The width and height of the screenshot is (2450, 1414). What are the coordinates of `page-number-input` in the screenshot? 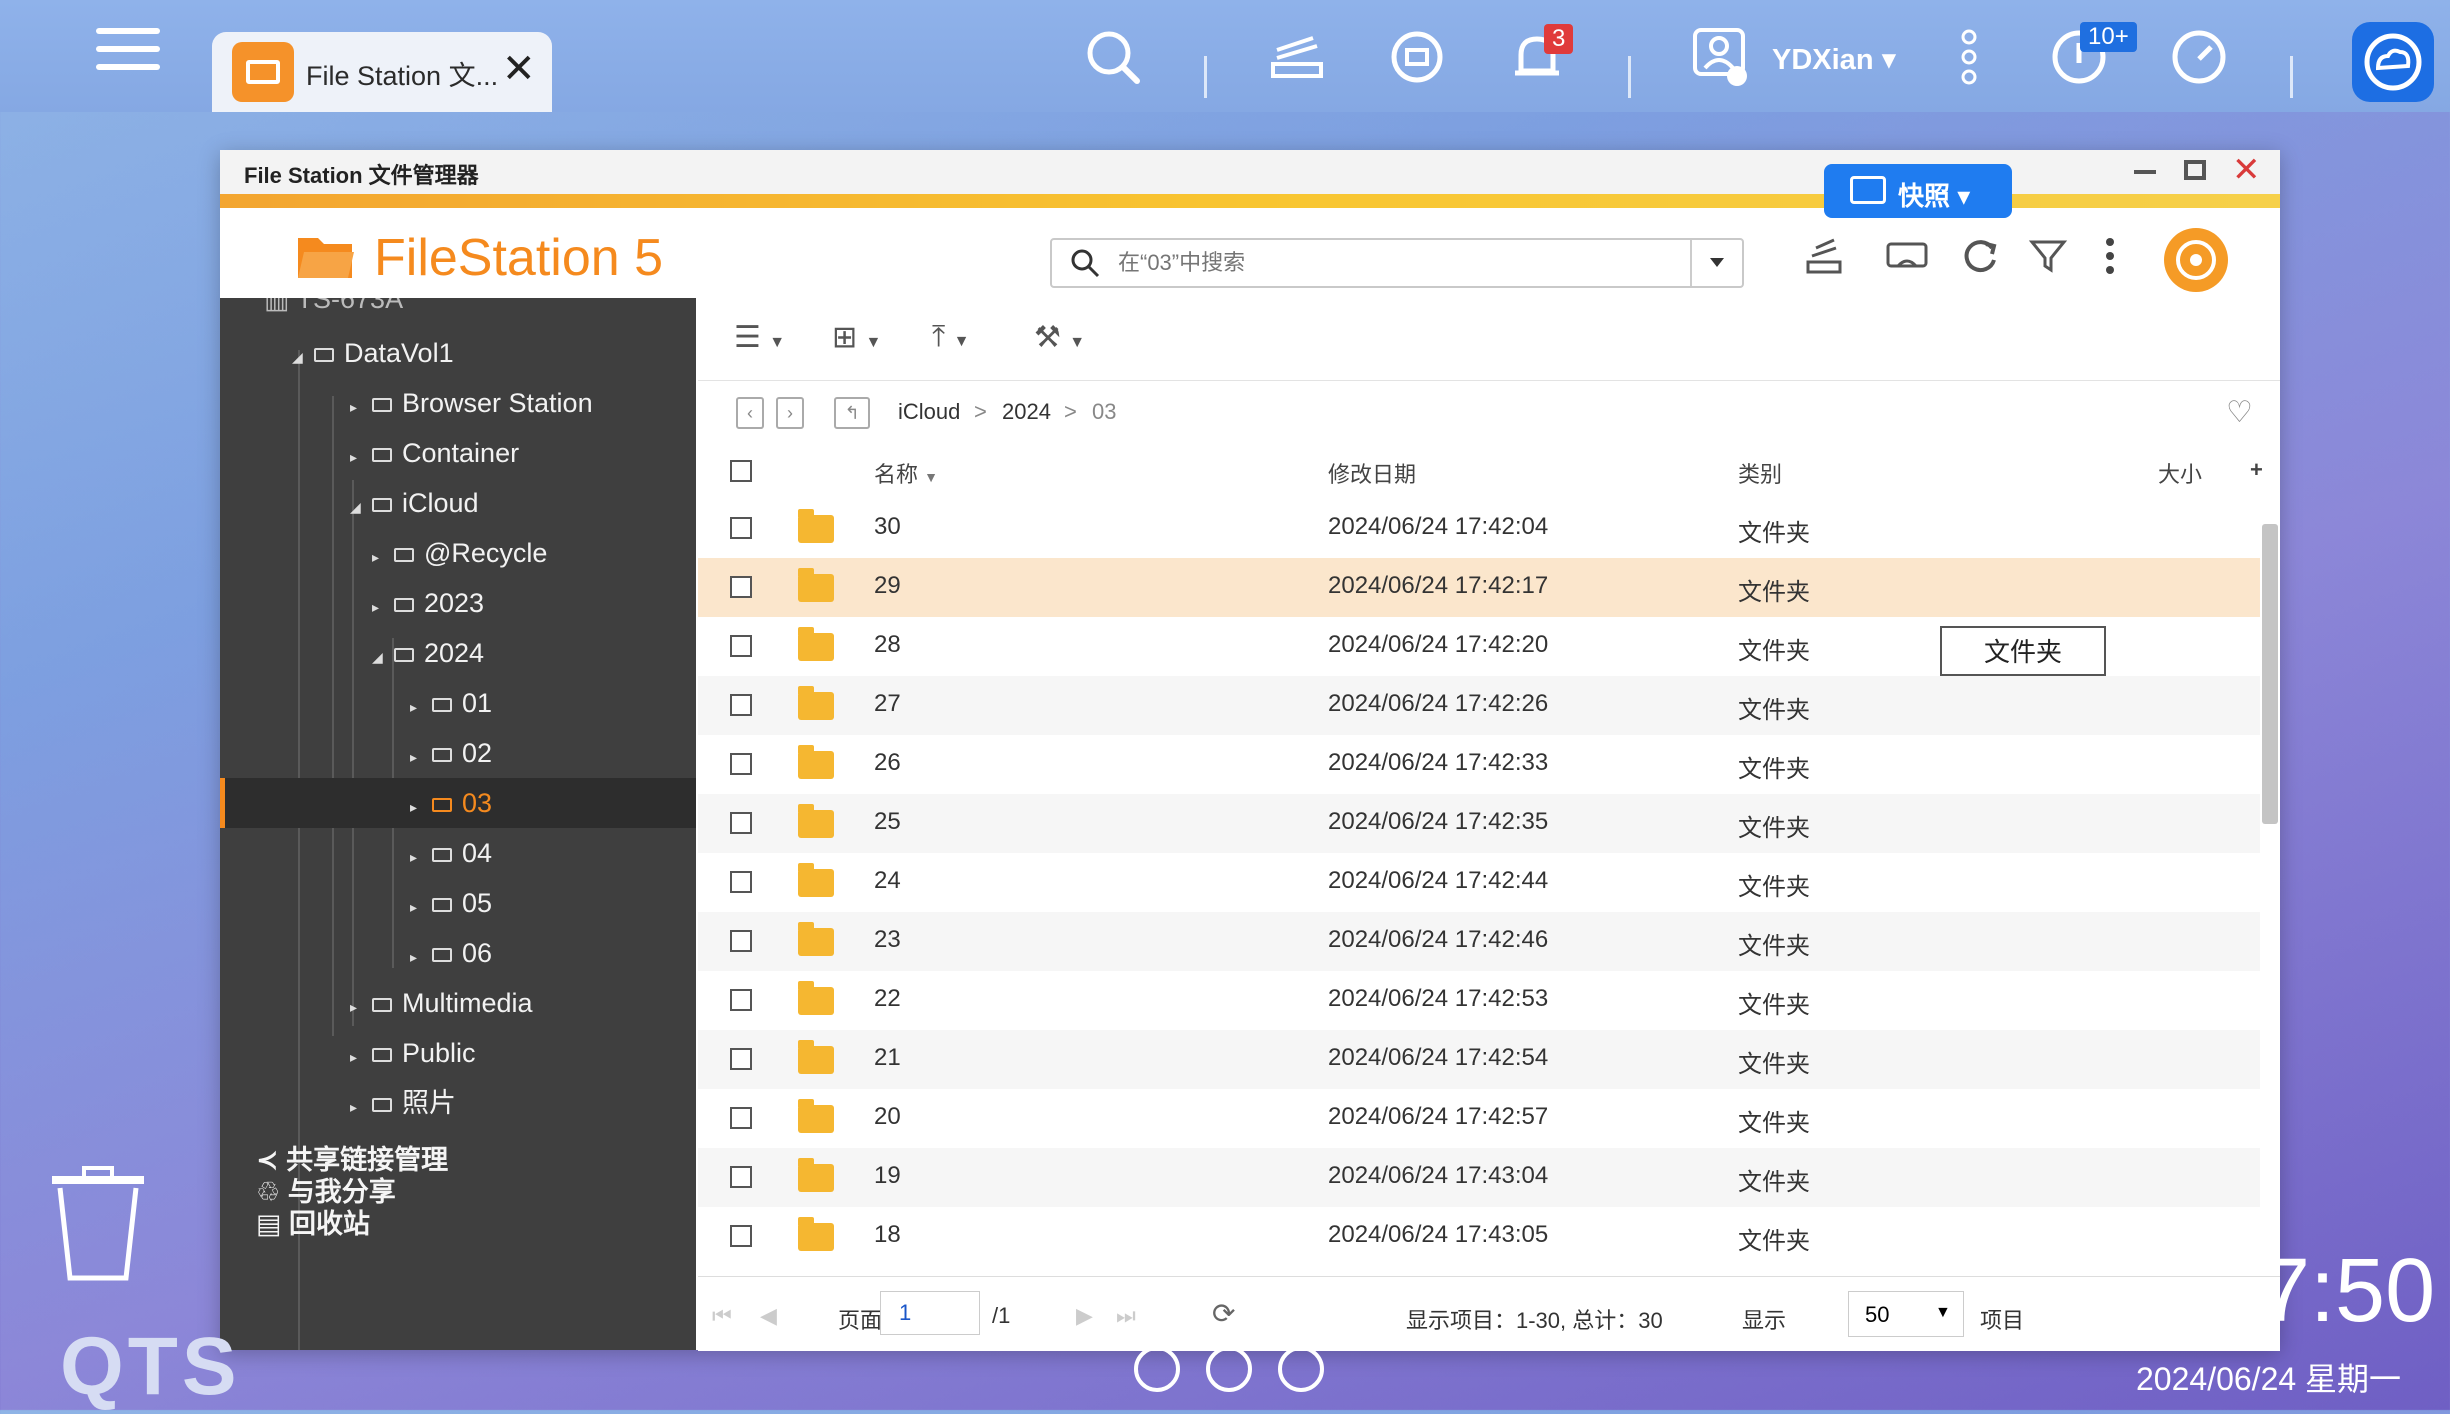 It's located at (930, 1313).